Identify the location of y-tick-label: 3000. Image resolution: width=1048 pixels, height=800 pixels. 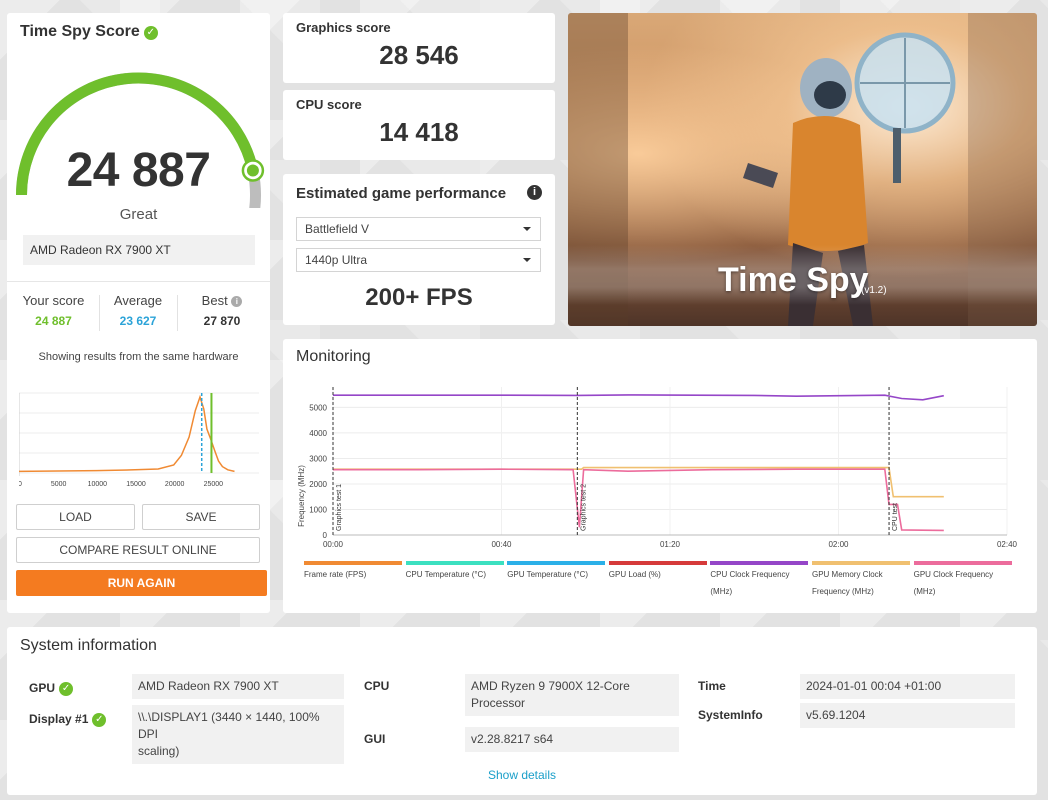
(318, 458).